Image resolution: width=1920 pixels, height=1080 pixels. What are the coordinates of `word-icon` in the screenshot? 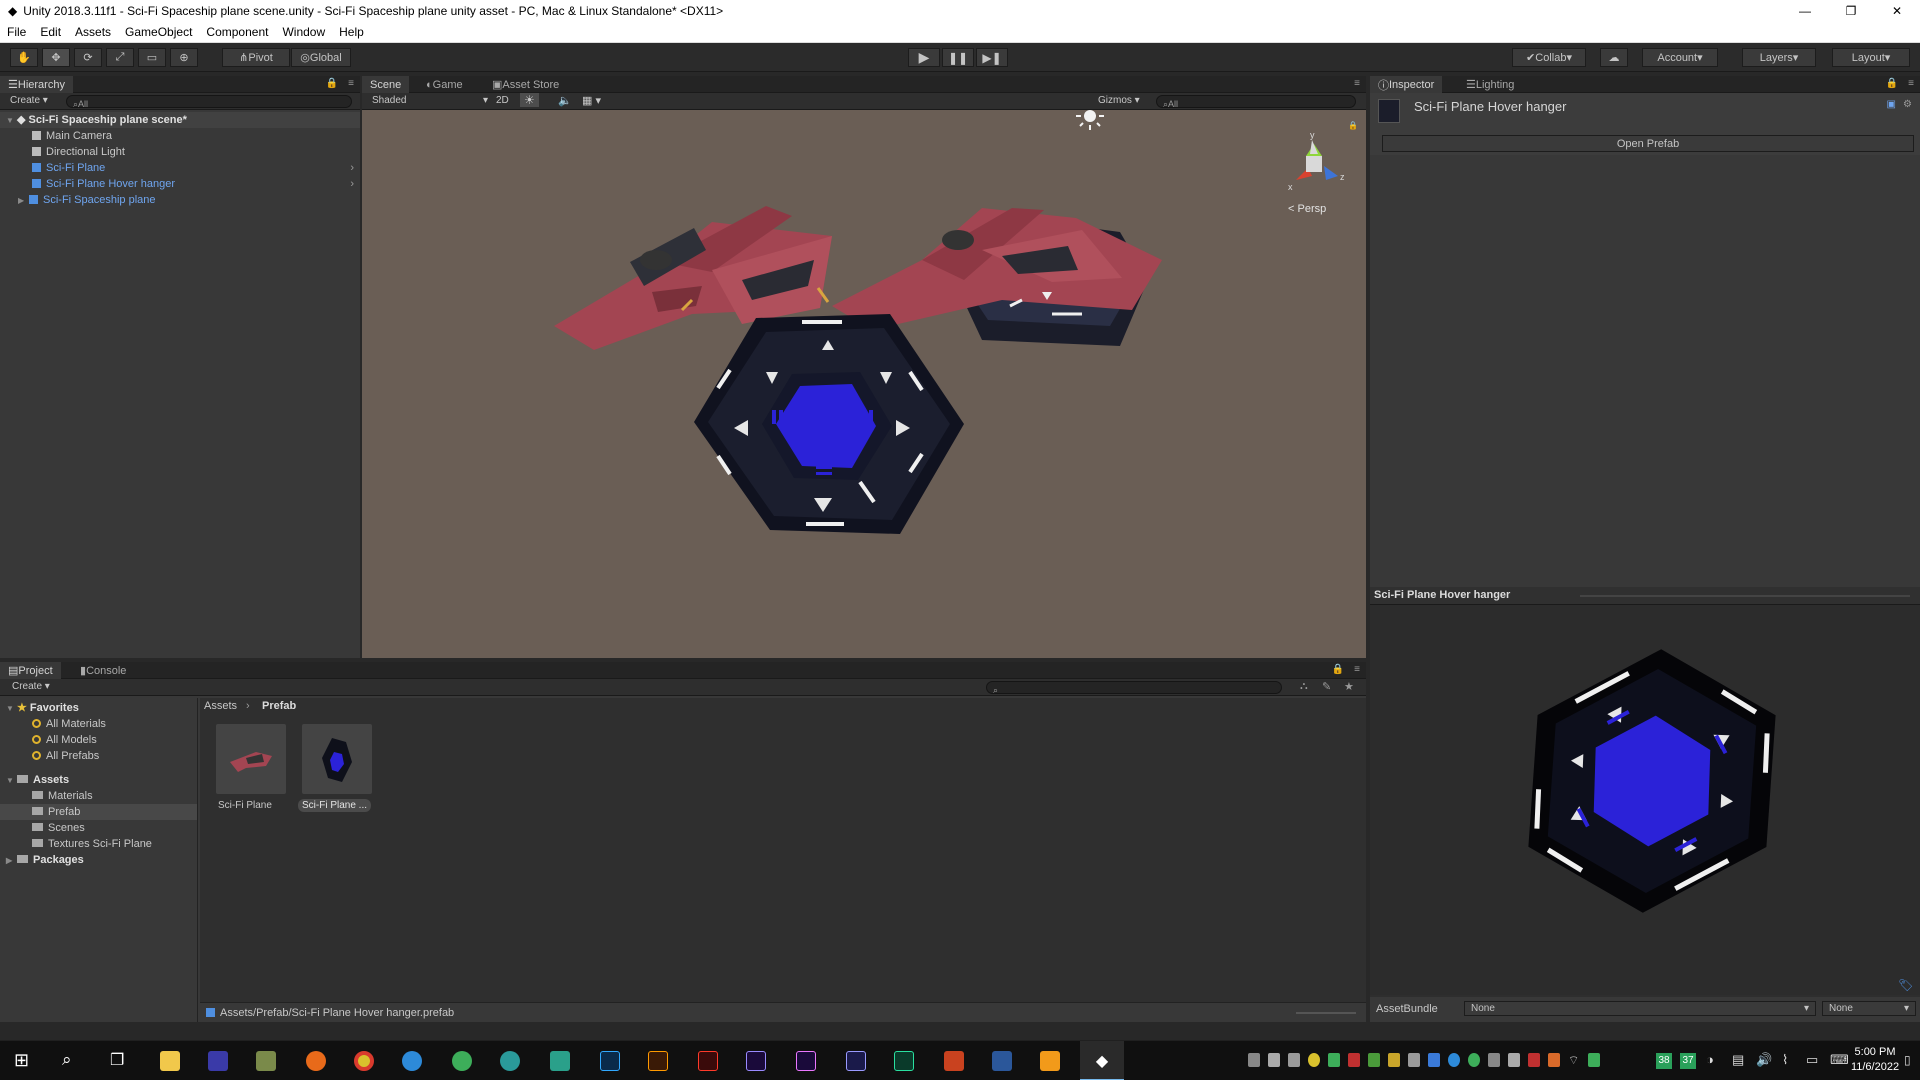 It's located at (1002, 1061).